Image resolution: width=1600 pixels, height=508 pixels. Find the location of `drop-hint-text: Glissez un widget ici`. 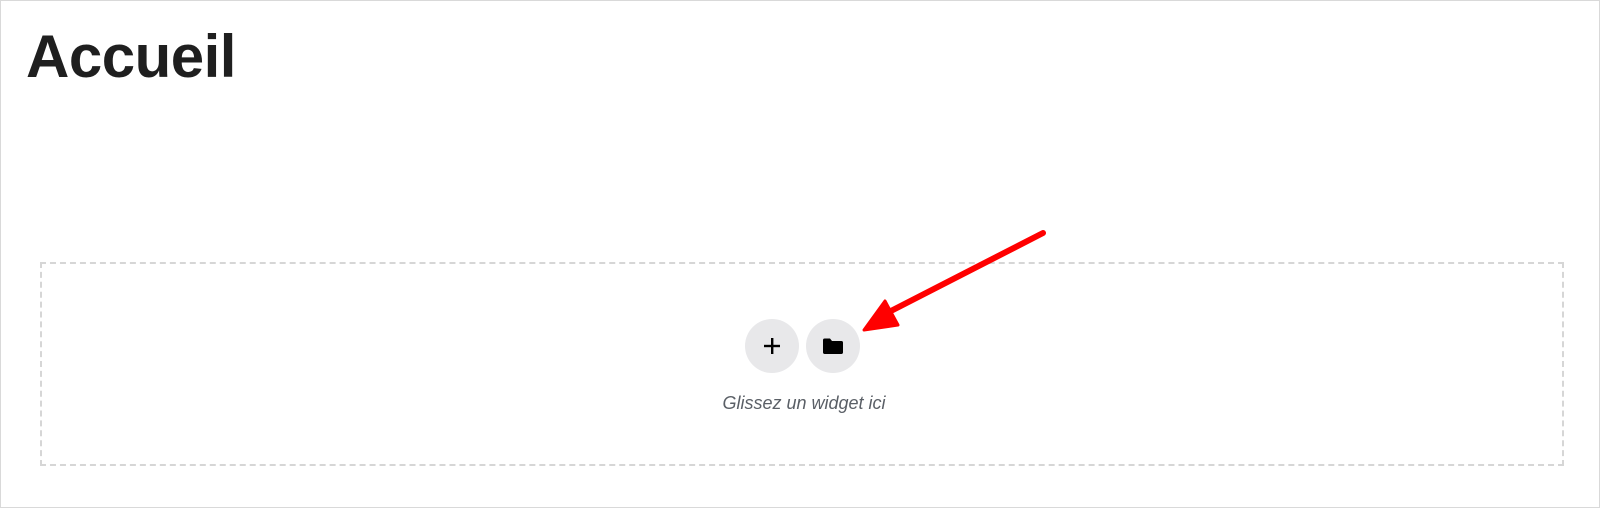

drop-hint-text: Glissez un widget ici is located at coordinates (804, 403).